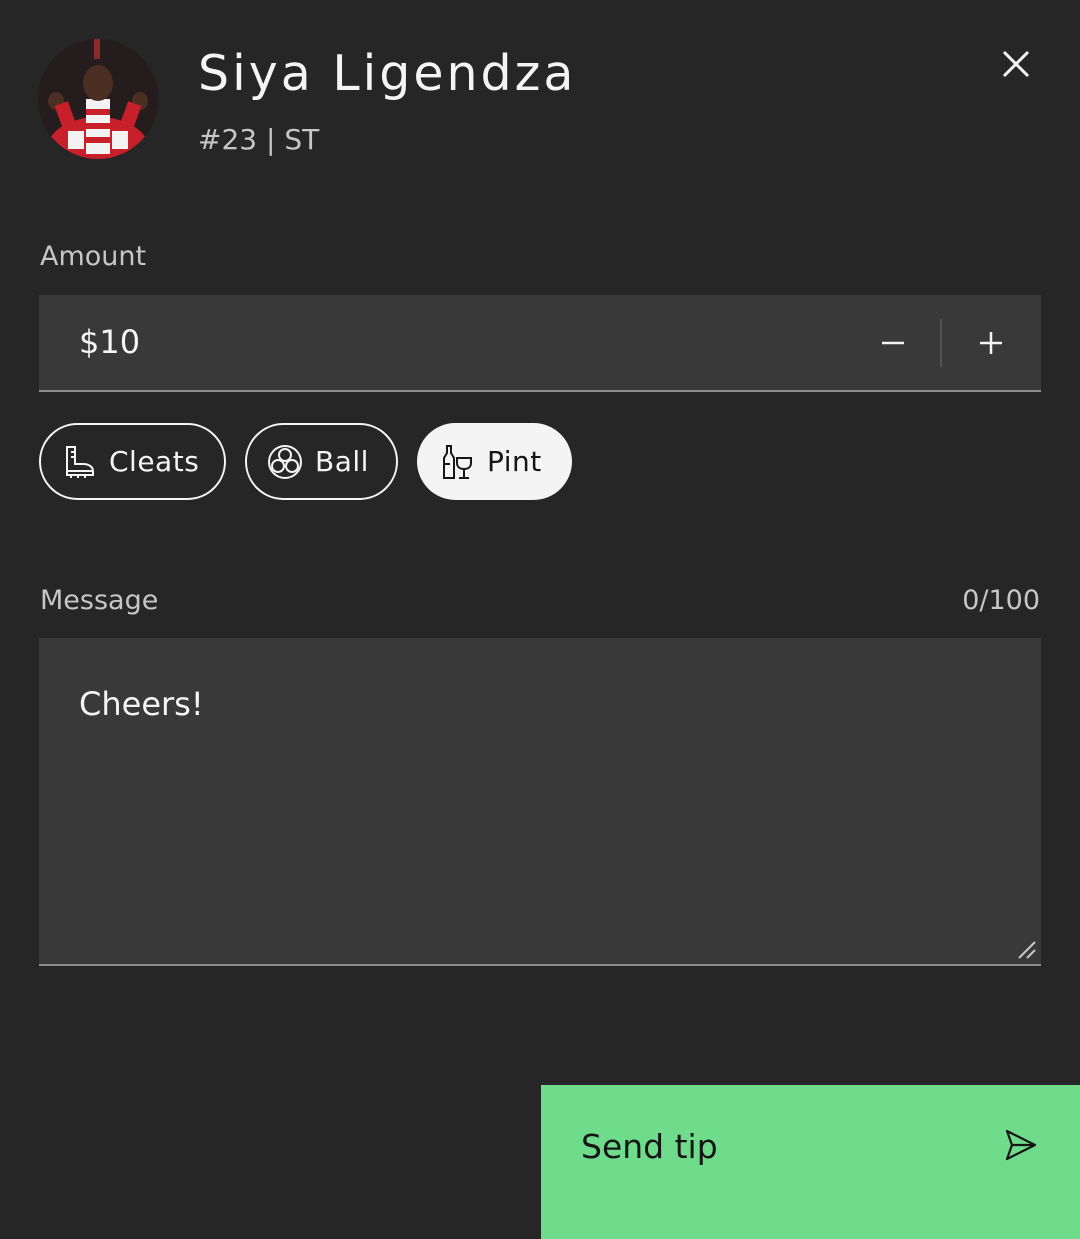 This screenshot has height=1239, width=1080. I want to click on decrement-button, so click(893, 342).